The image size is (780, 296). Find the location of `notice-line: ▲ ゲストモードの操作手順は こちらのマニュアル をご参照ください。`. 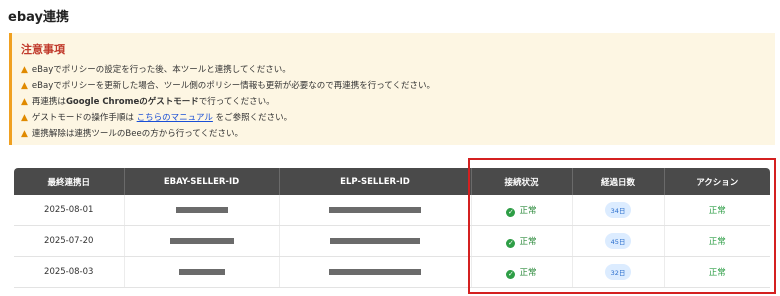

notice-line: ▲ ゲストモードの操作手順は こちらのマニュアル をご参照ください。 is located at coordinates (398, 118).